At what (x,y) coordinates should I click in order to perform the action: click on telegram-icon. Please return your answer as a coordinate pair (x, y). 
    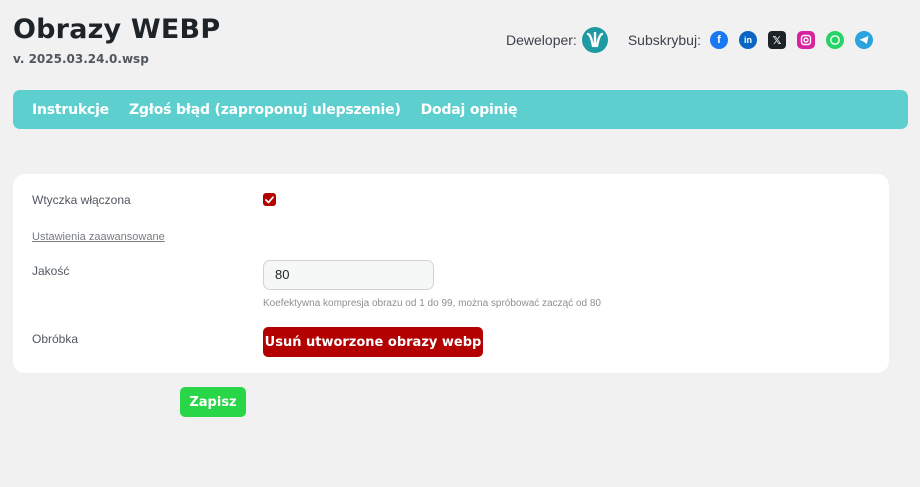
    Looking at the image, I should click on (863, 40).